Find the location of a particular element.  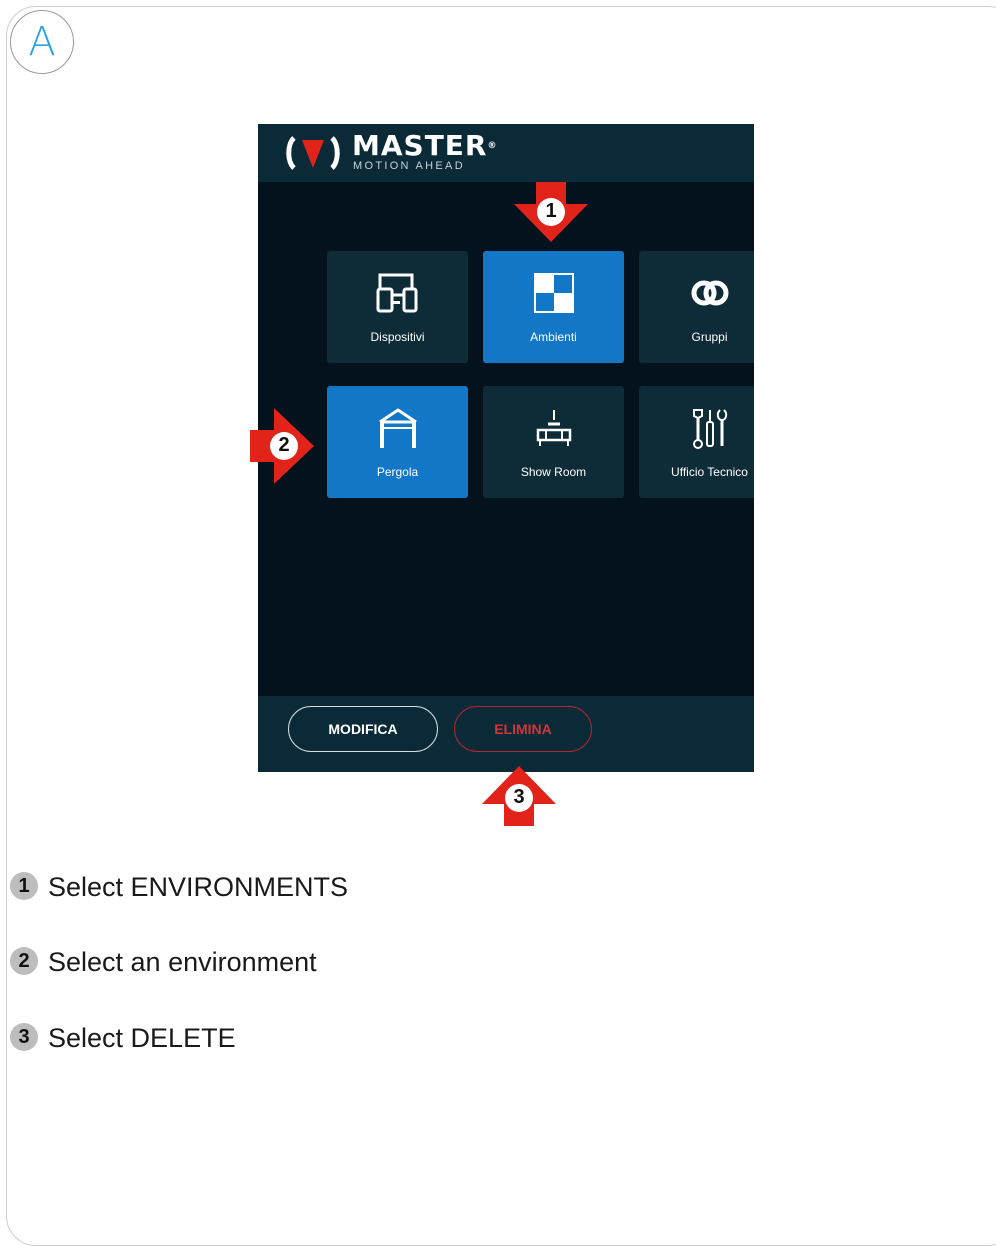

sofa-lamp-icon is located at coordinates (553, 428).